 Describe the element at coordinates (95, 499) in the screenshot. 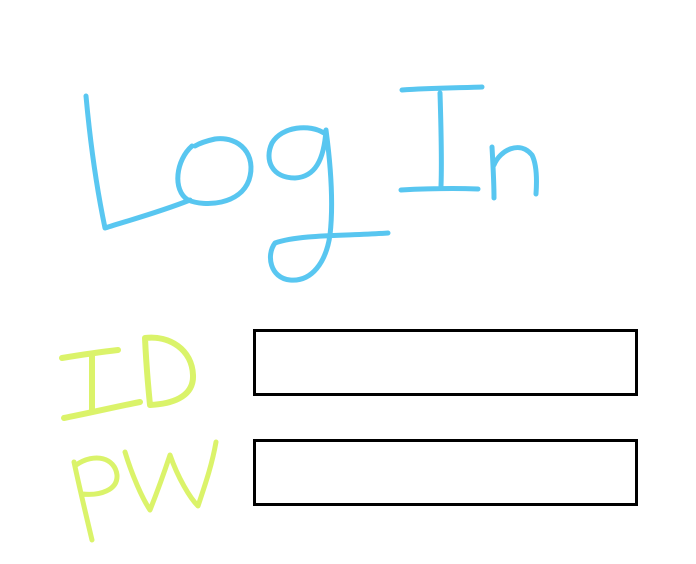

I see `pw-letter-p` at that location.